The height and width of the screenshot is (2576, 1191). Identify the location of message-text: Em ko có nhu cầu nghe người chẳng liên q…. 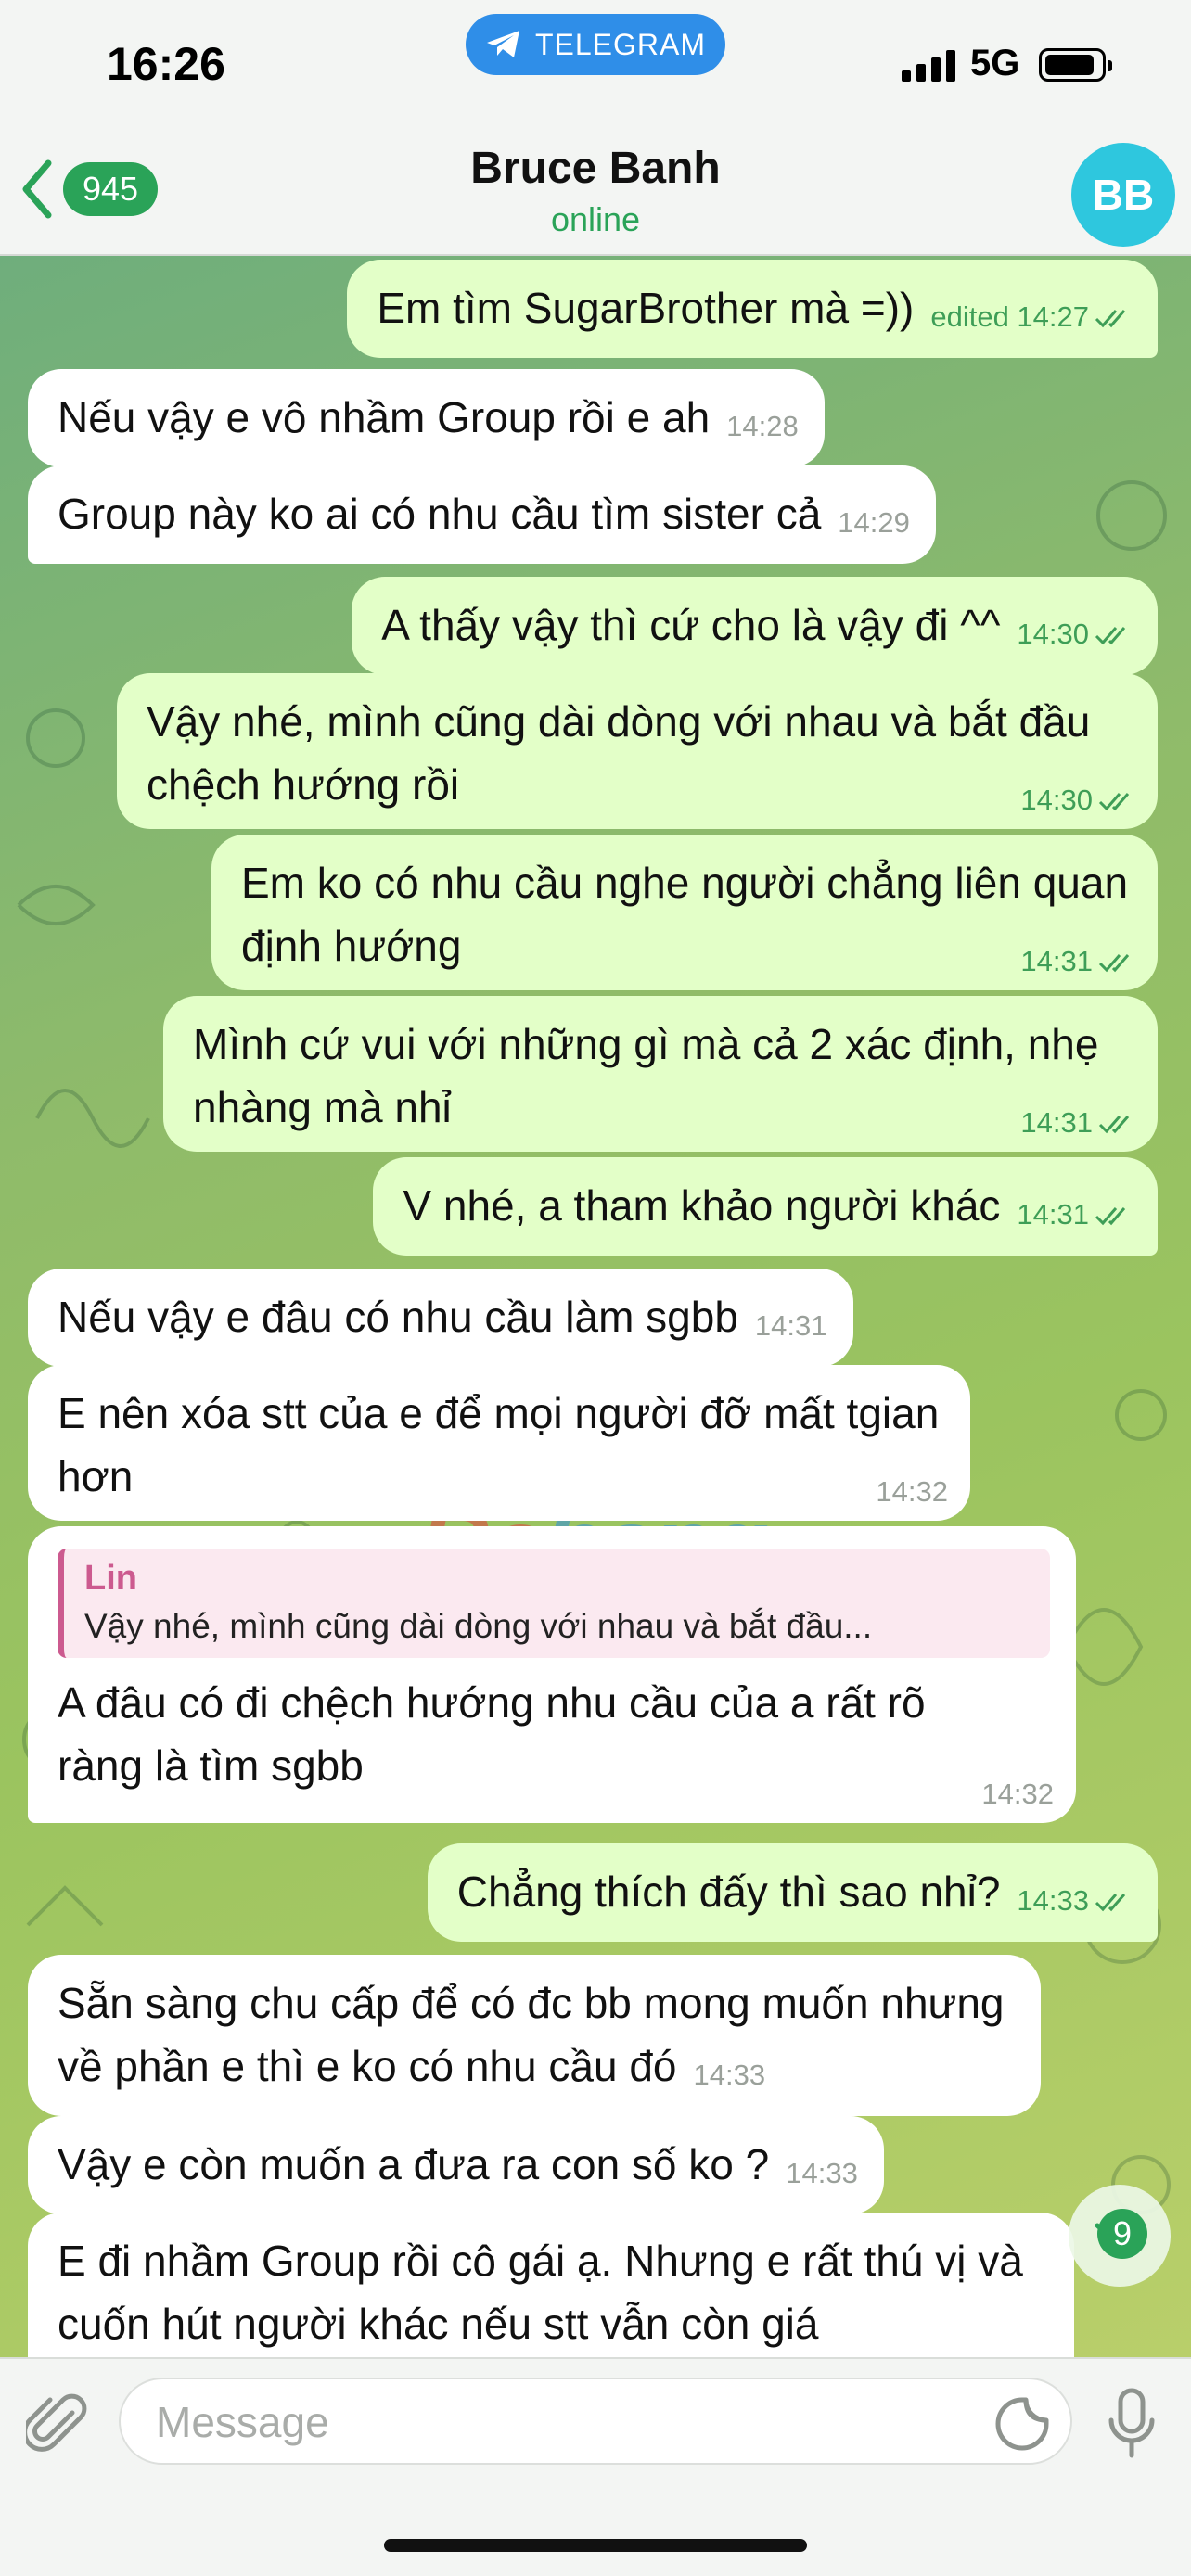
(685, 914).